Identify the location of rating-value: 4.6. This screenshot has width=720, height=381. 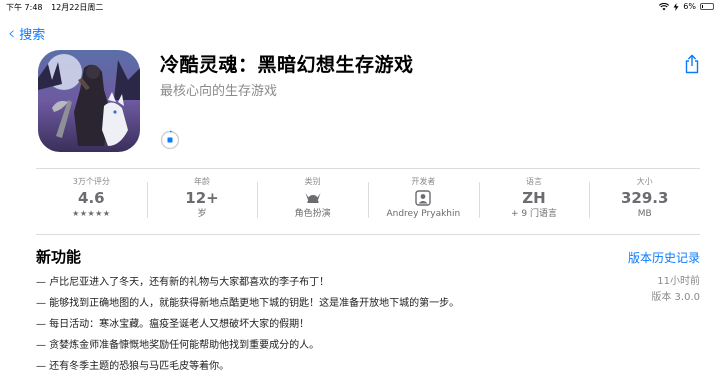
(91, 198).